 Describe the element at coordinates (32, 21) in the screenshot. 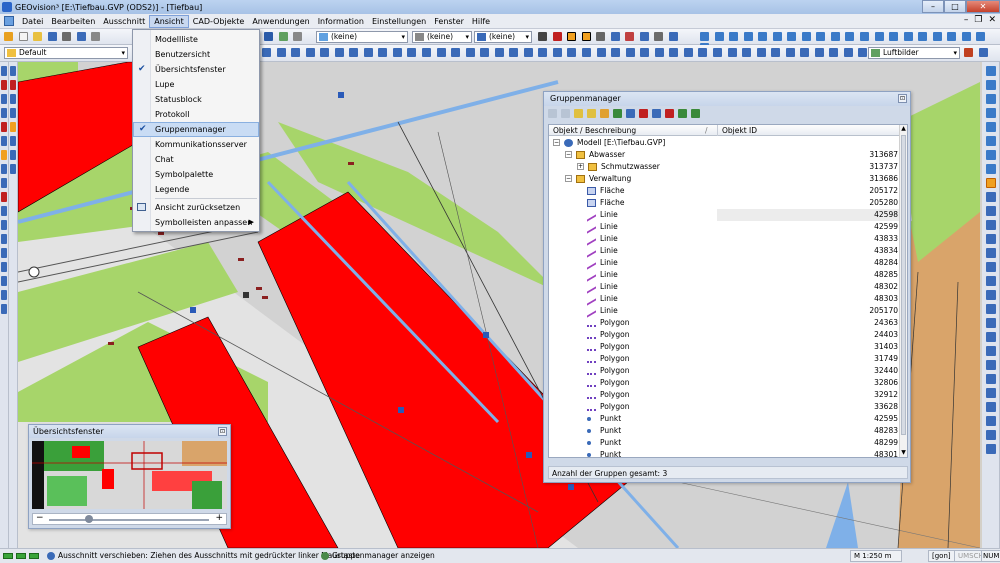

I see `menu-datei: Datei` at that location.